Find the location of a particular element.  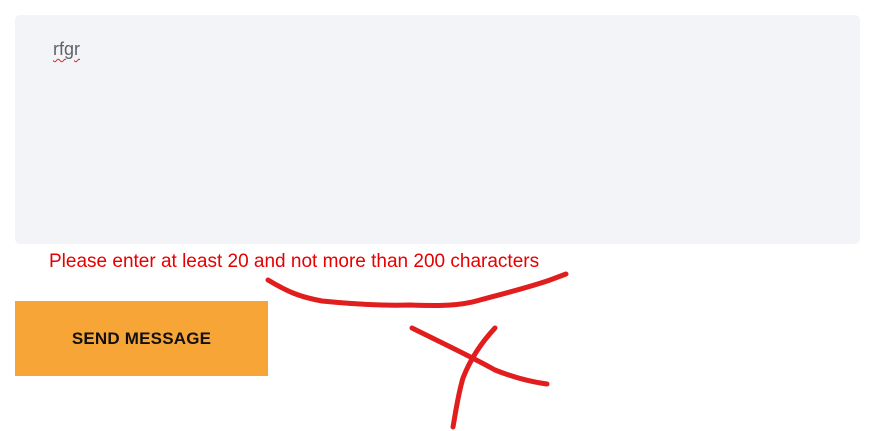

annotation-underline-stroke is located at coordinates (417, 289).